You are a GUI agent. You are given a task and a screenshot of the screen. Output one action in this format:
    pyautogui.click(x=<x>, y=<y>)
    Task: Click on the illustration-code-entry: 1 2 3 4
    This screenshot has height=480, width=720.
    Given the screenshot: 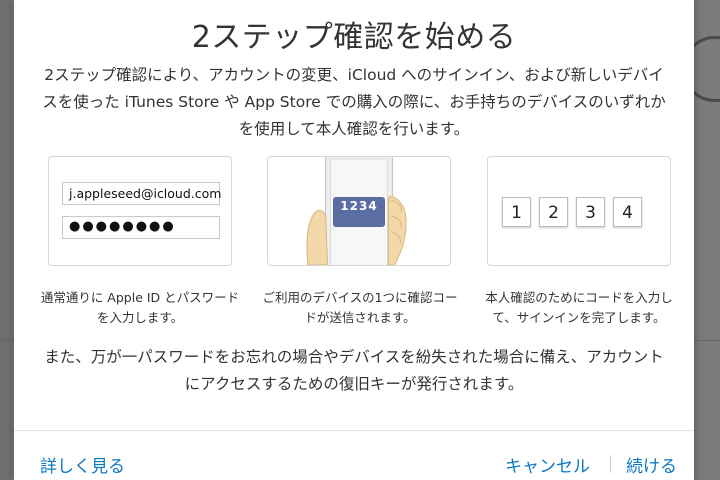 What is the action you would take?
    pyautogui.click(x=579, y=211)
    